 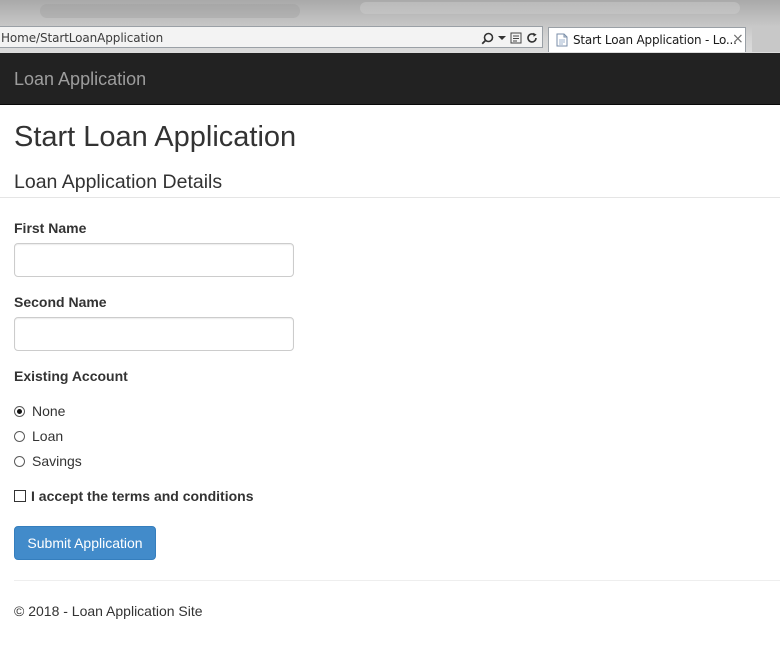 What do you see at coordinates (155, 137) in the screenshot?
I see `page-title: Start Loan Application` at bounding box center [155, 137].